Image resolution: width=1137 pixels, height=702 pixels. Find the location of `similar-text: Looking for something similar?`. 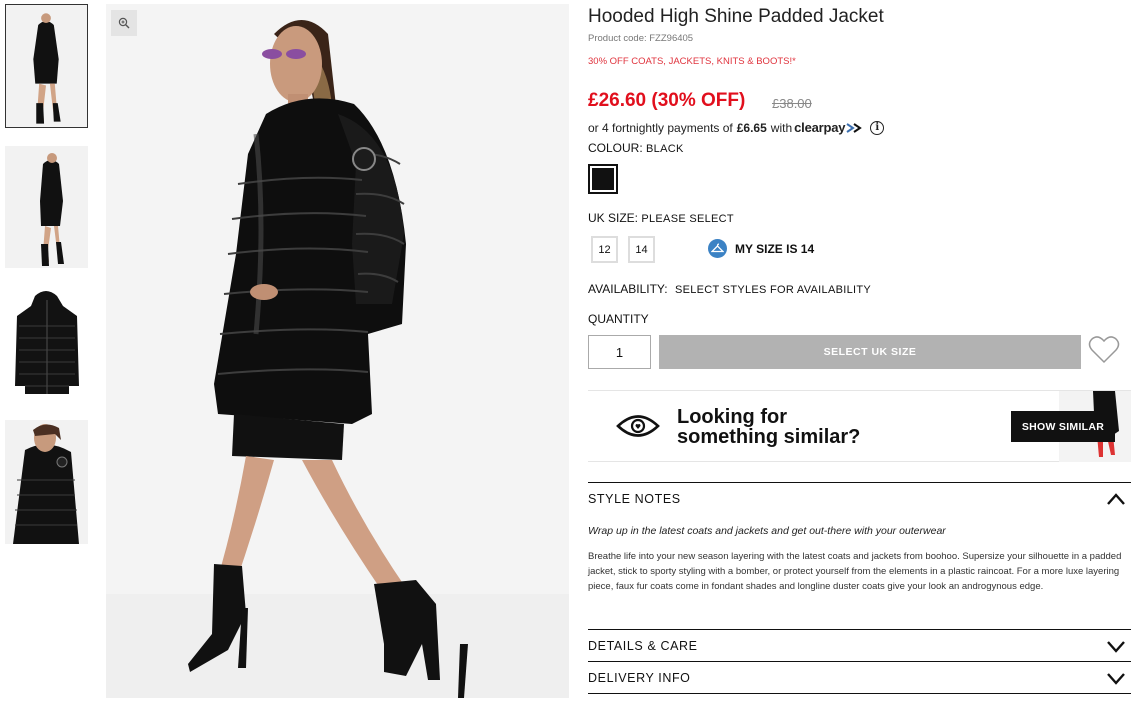

similar-text: Looking for something similar? is located at coordinates (768, 427).